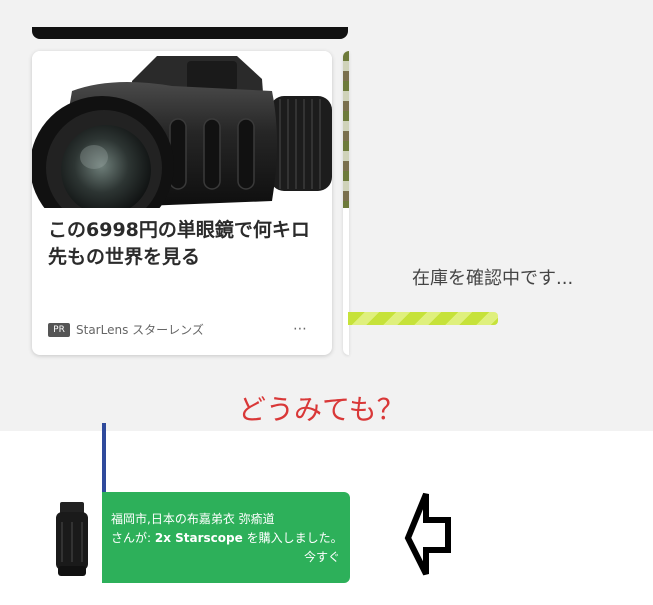  Describe the element at coordinates (184, 244) in the screenshot. I see `ad-headline: この6998円の単眼鏡で何キロ先もの世界を見る` at that location.